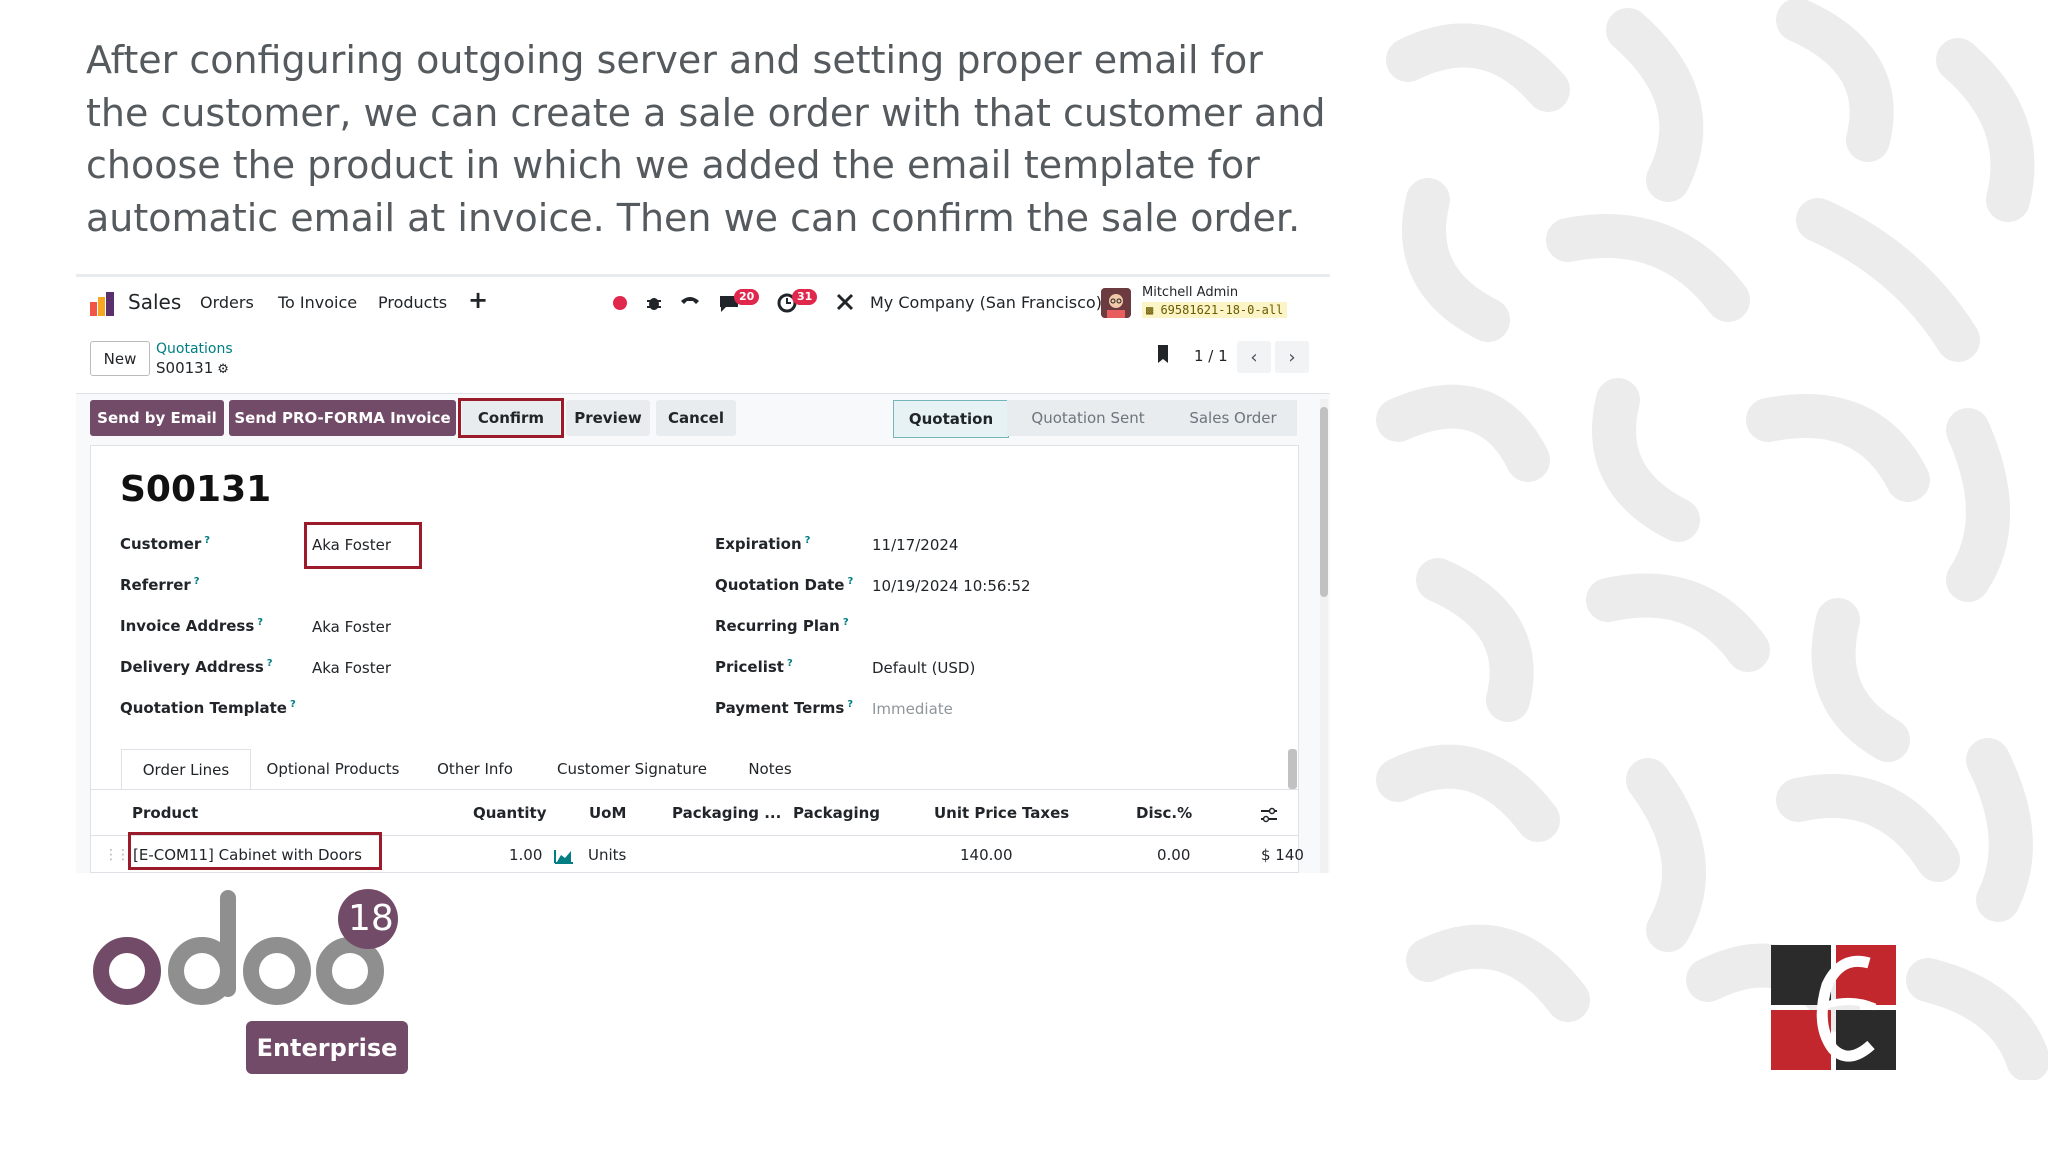 This screenshot has width=2048, height=1152. What do you see at coordinates (1190, 292) in the screenshot?
I see `user-name: Mitchell Admin` at bounding box center [1190, 292].